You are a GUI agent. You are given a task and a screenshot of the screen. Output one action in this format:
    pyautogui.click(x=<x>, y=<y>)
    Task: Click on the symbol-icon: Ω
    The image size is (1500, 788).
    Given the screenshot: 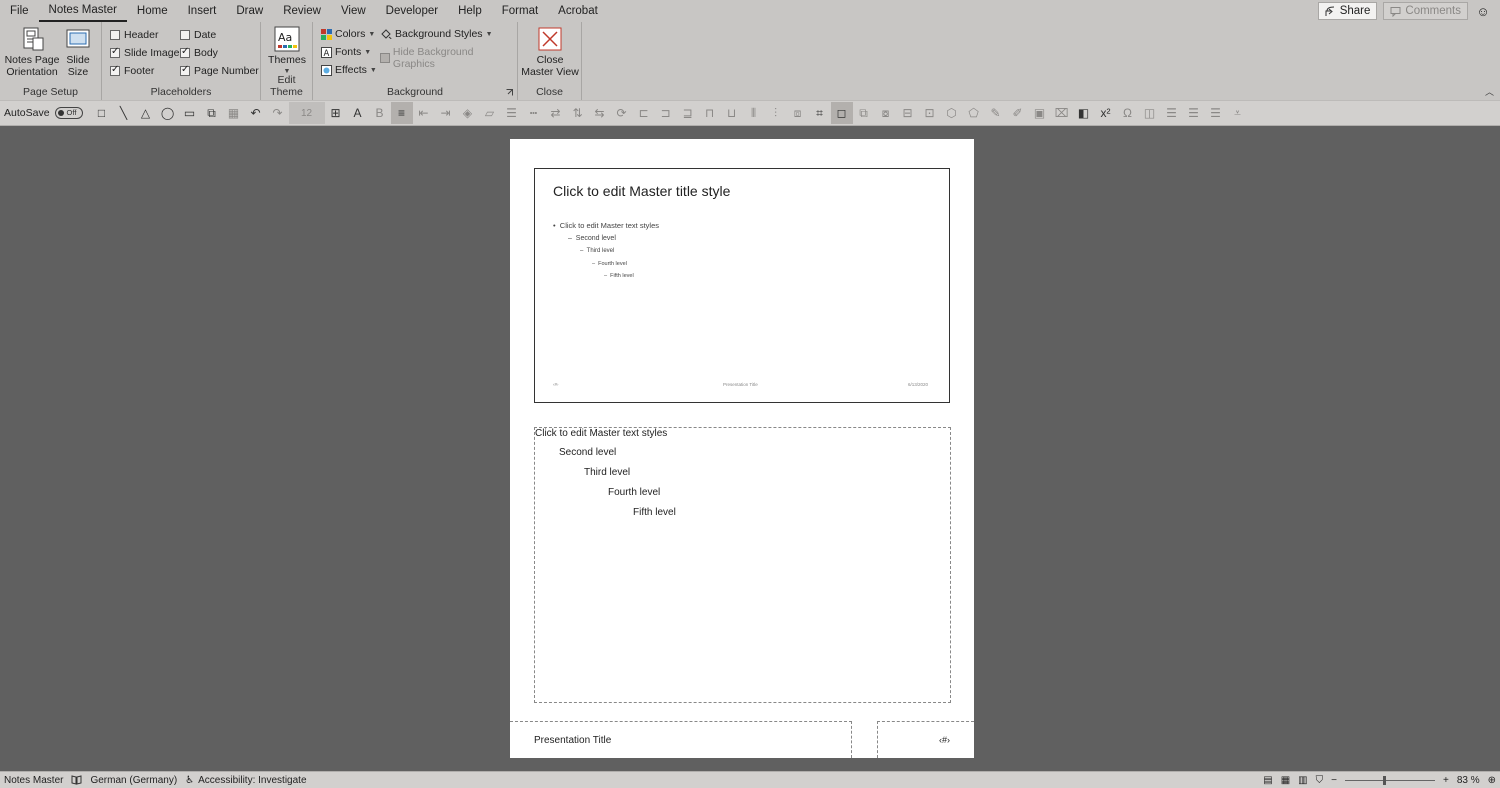 What is the action you would take?
    pyautogui.click(x=1128, y=113)
    